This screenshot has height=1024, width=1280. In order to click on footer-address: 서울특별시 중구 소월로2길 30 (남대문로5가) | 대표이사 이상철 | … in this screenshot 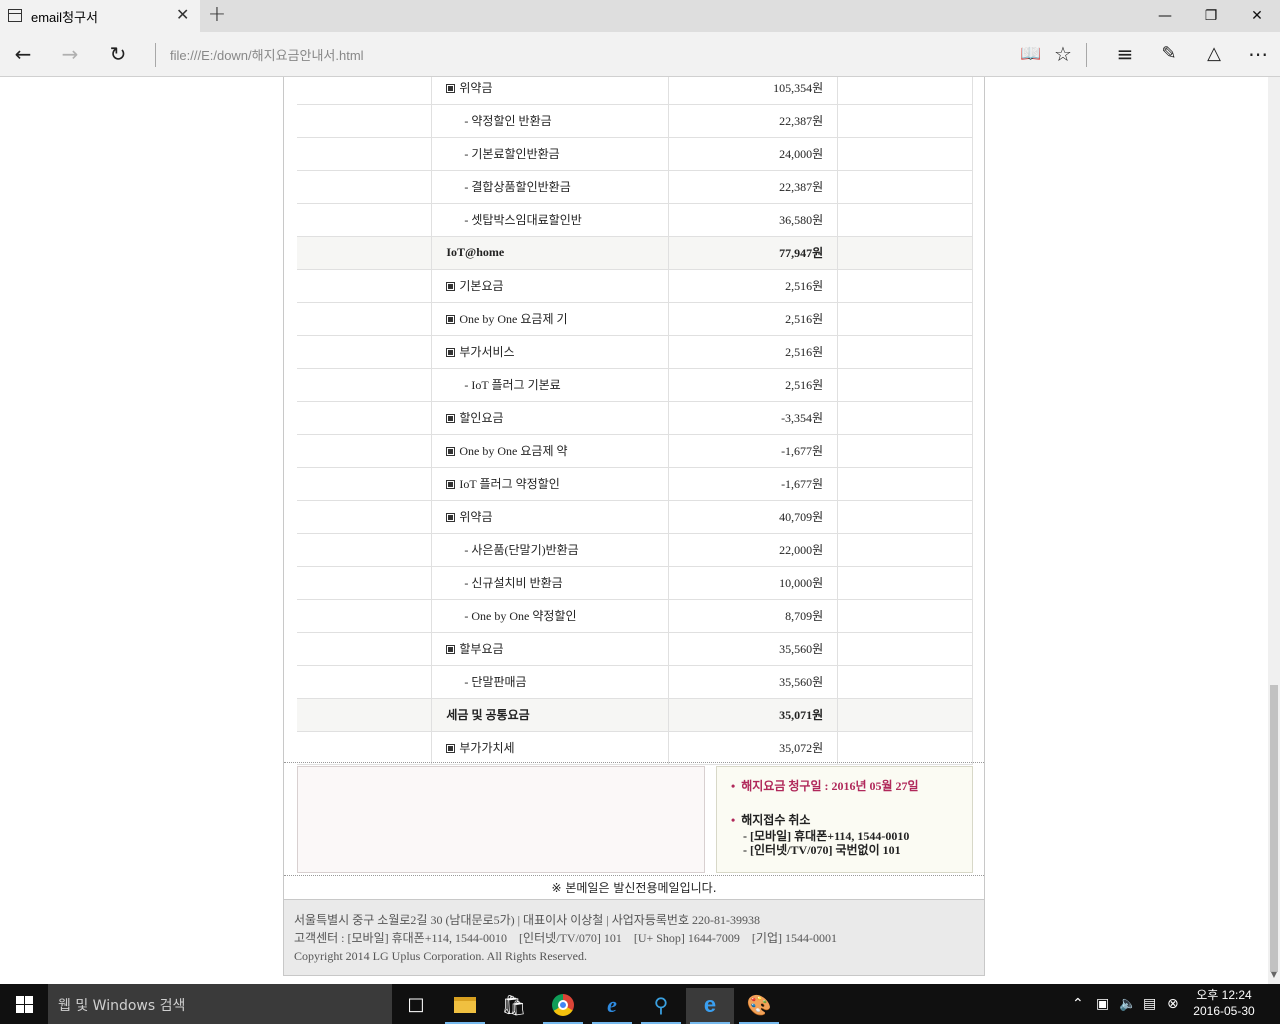, I will do `click(527, 920)`.